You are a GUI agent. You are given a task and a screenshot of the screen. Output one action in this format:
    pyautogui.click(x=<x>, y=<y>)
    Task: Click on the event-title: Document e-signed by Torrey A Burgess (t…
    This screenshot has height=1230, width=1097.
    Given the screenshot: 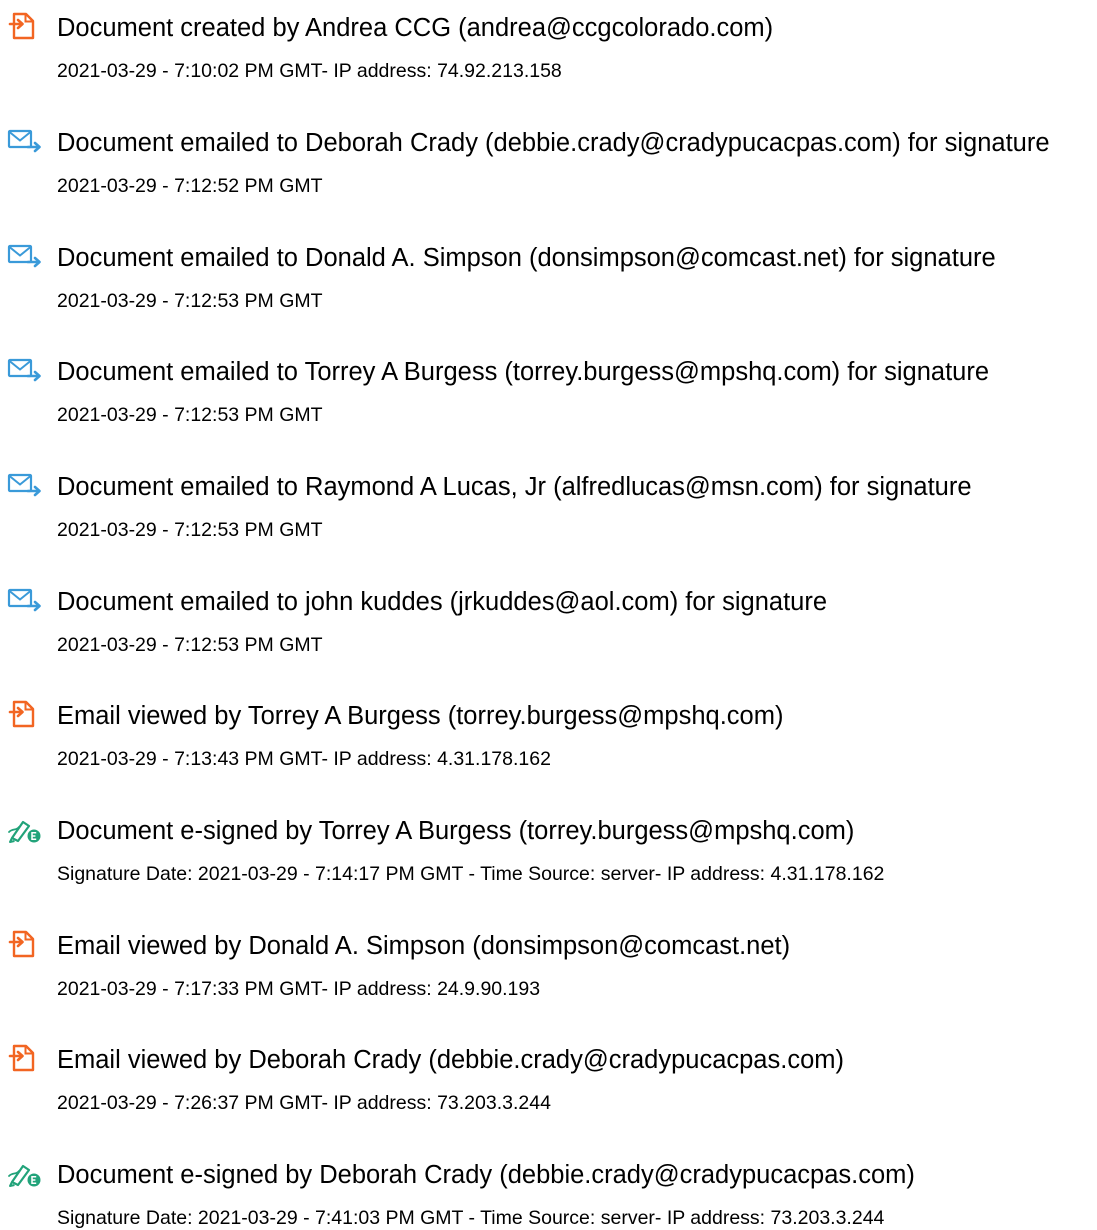 What is the action you would take?
    pyautogui.click(x=456, y=831)
    